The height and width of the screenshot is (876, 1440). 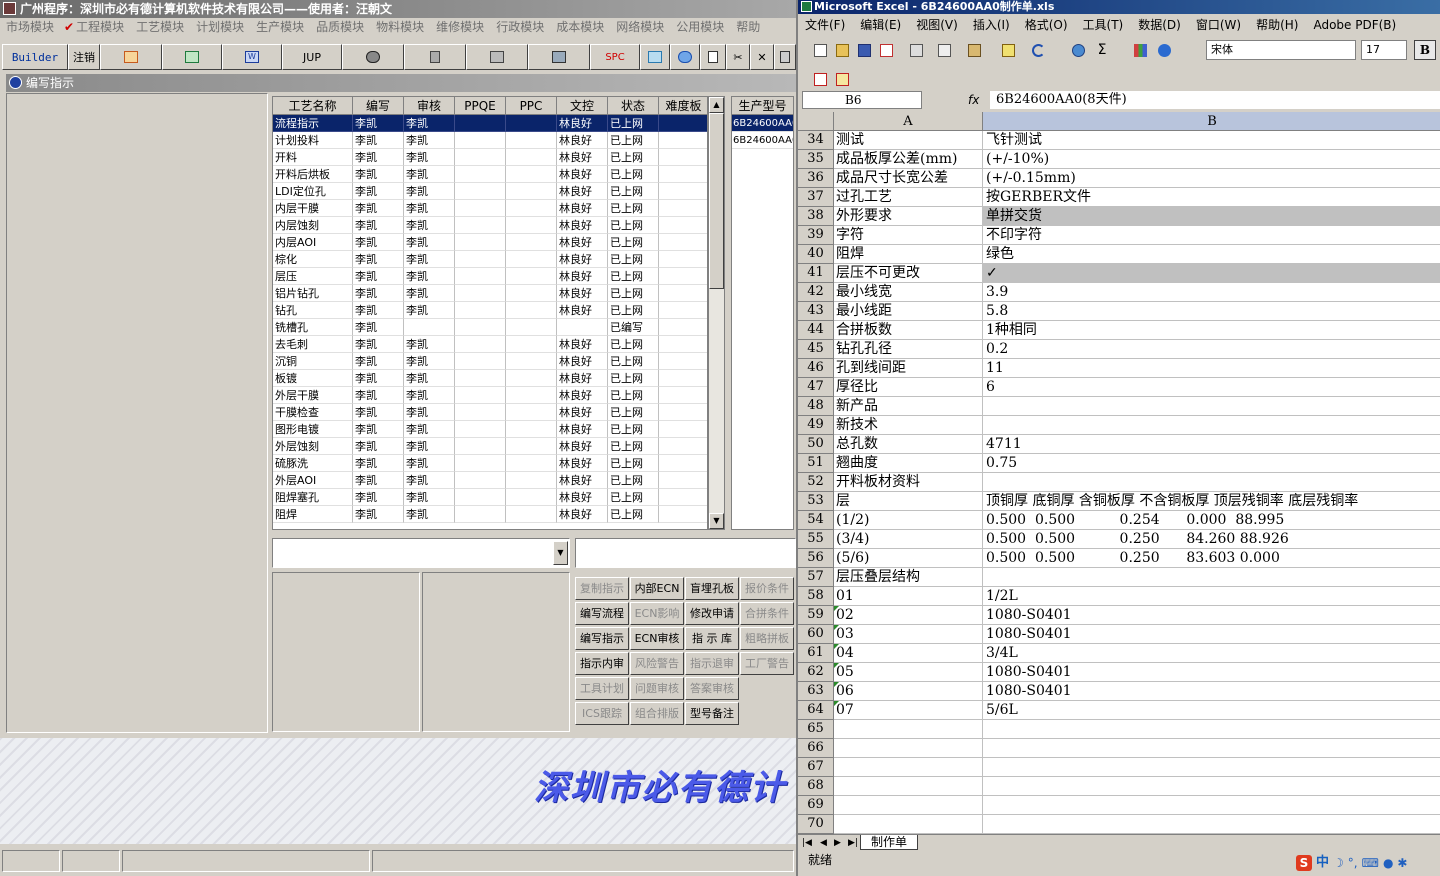 I want to click on action-button: 修改申请, so click(x=712, y=613).